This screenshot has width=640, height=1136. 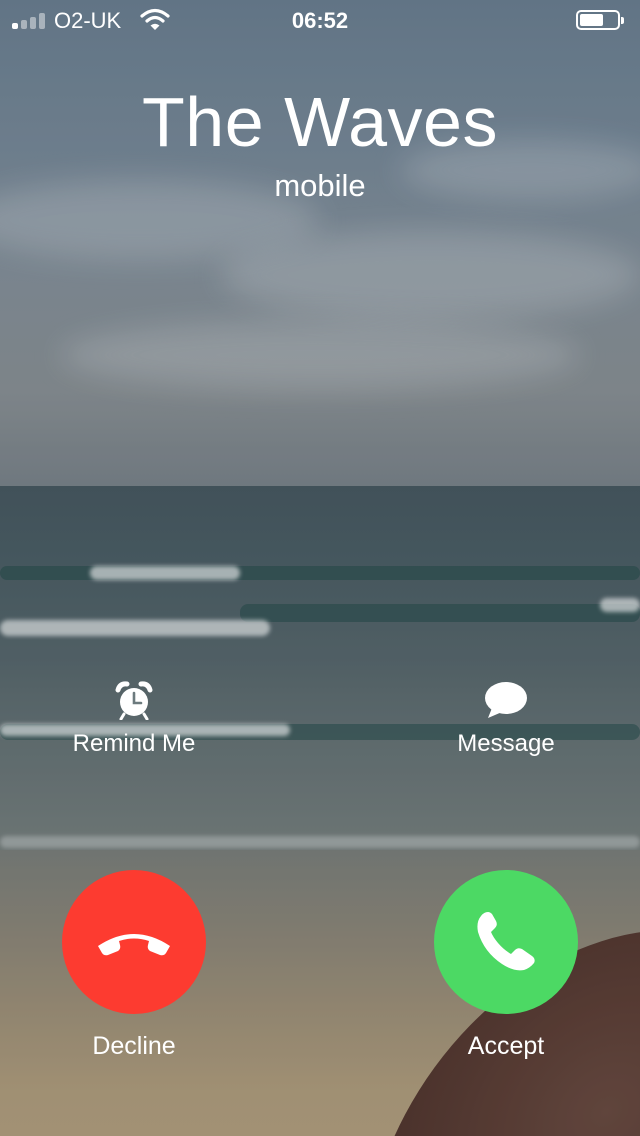 What do you see at coordinates (134, 945) in the screenshot?
I see `phone-hangup-icon` at bounding box center [134, 945].